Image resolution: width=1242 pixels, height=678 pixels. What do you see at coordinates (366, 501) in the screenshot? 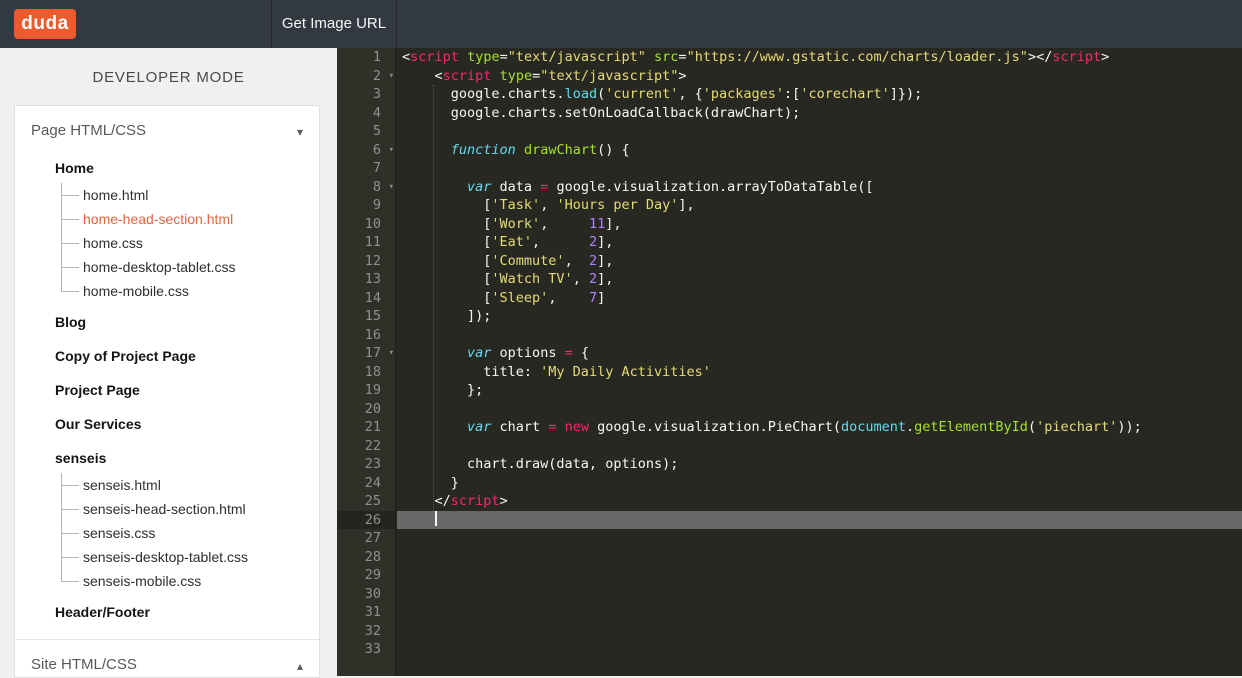
I see `gutter-line: 25` at bounding box center [366, 501].